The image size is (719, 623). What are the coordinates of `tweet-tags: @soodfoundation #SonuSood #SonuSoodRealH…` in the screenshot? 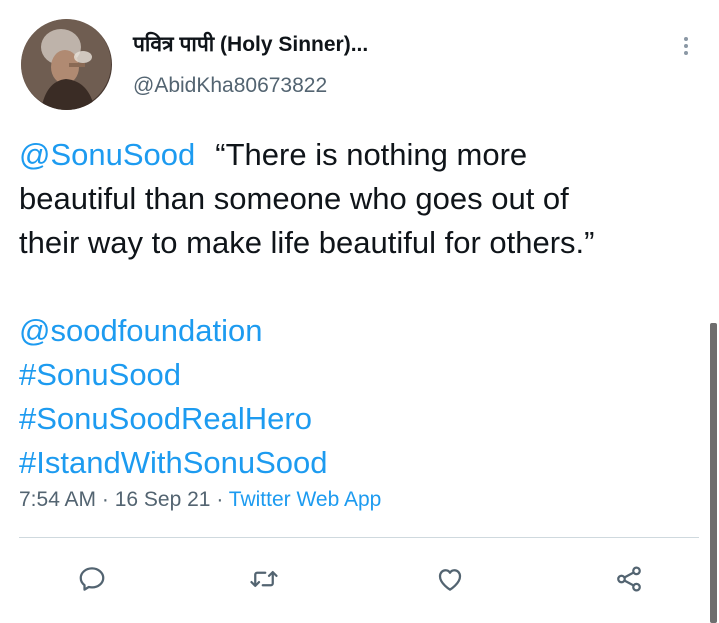 It's located at (173, 397).